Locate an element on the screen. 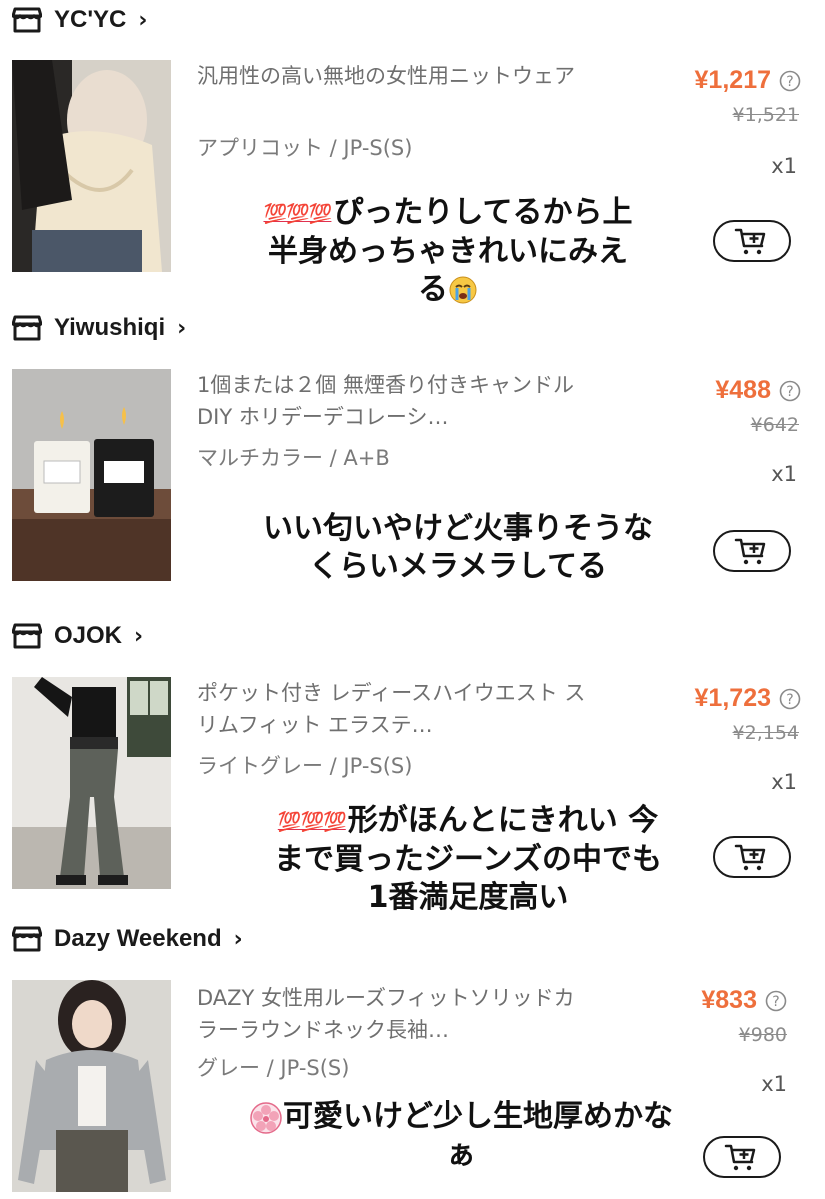  price-row: ¥833 ? is located at coordinates (744, 1000).